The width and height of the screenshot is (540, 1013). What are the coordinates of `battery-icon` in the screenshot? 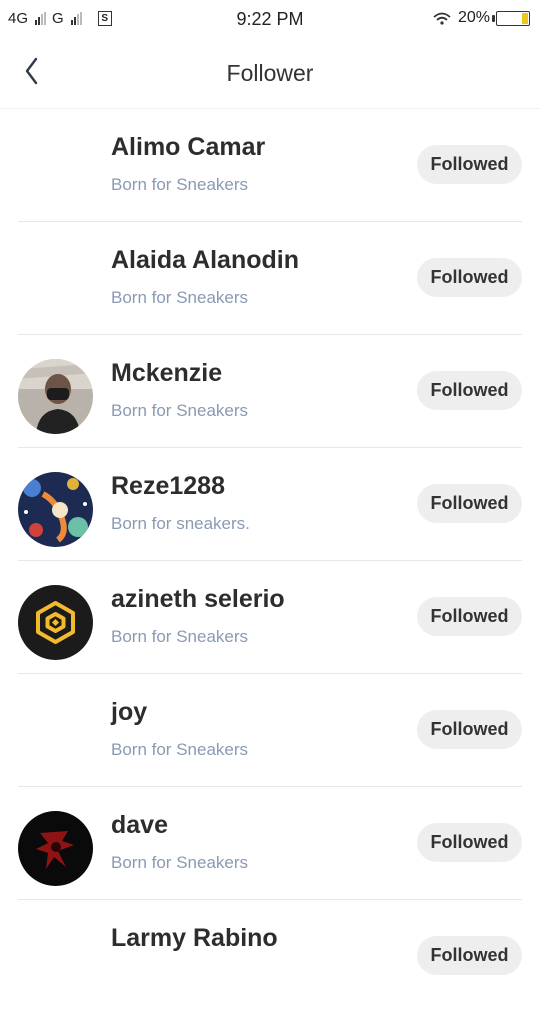 It's located at (511, 18).